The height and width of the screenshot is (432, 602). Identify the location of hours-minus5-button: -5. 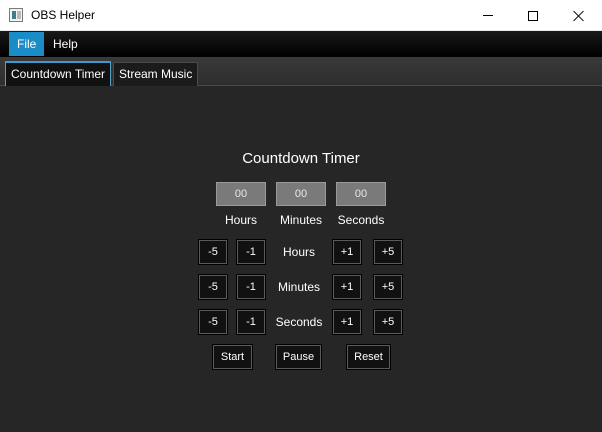
(213, 252).